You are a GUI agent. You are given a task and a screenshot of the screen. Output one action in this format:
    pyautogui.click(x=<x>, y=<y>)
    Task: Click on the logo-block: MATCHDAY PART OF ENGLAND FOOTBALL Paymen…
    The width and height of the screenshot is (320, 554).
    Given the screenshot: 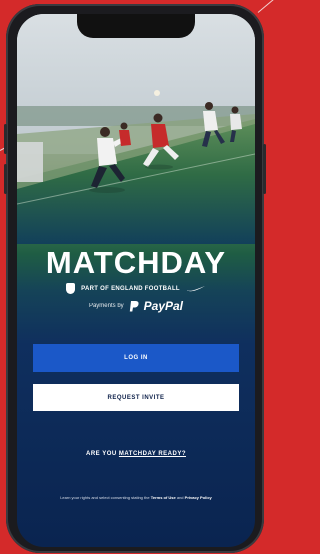 What is the action you would take?
    pyautogui.click(x=136, y=279)
    